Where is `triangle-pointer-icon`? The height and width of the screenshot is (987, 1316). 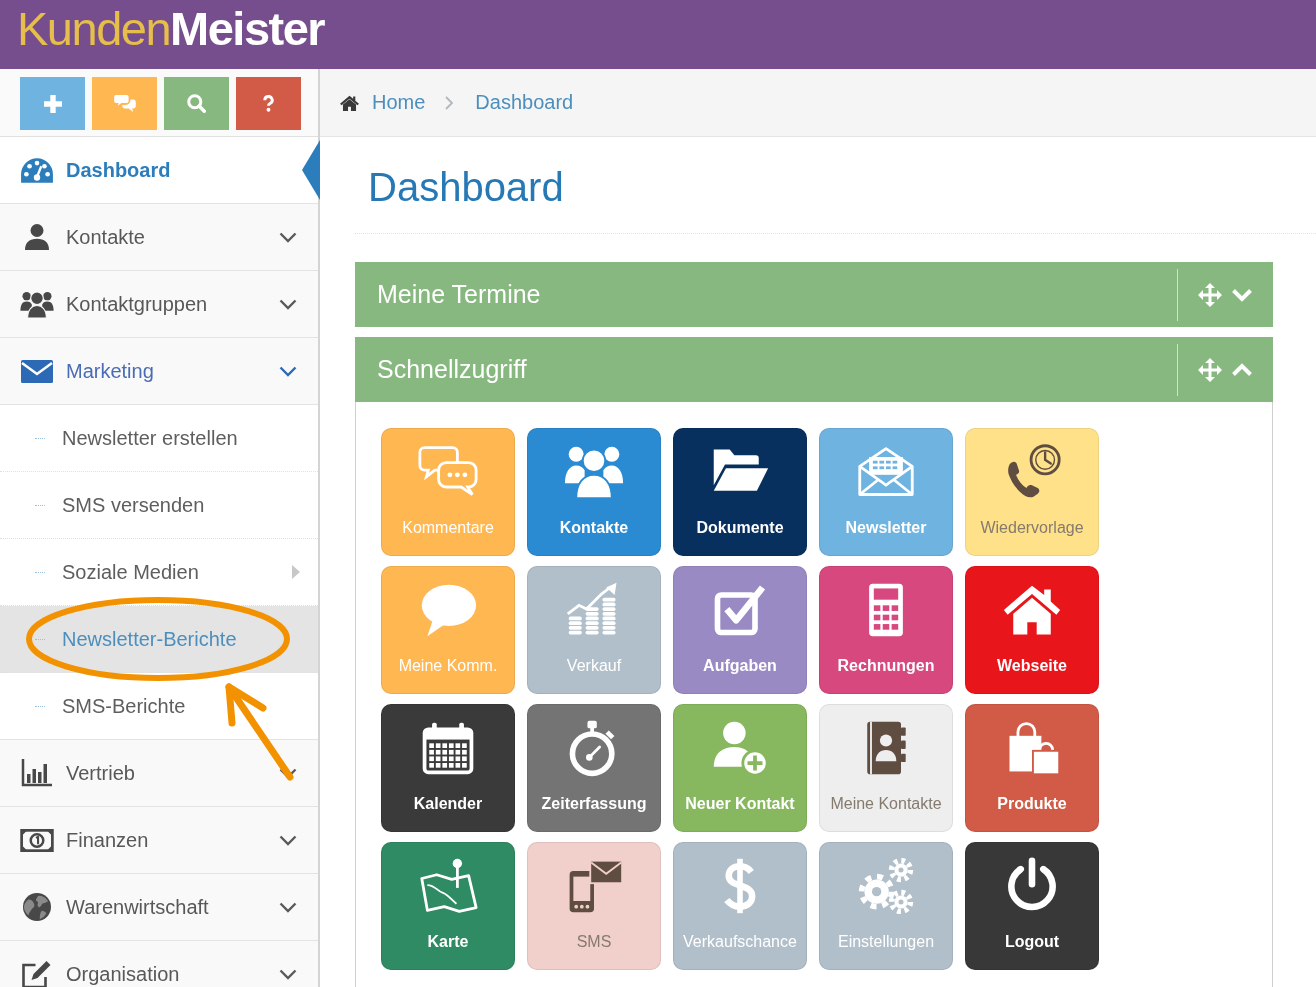 triangle-pointer-icon is located at coordinates (311, 170).